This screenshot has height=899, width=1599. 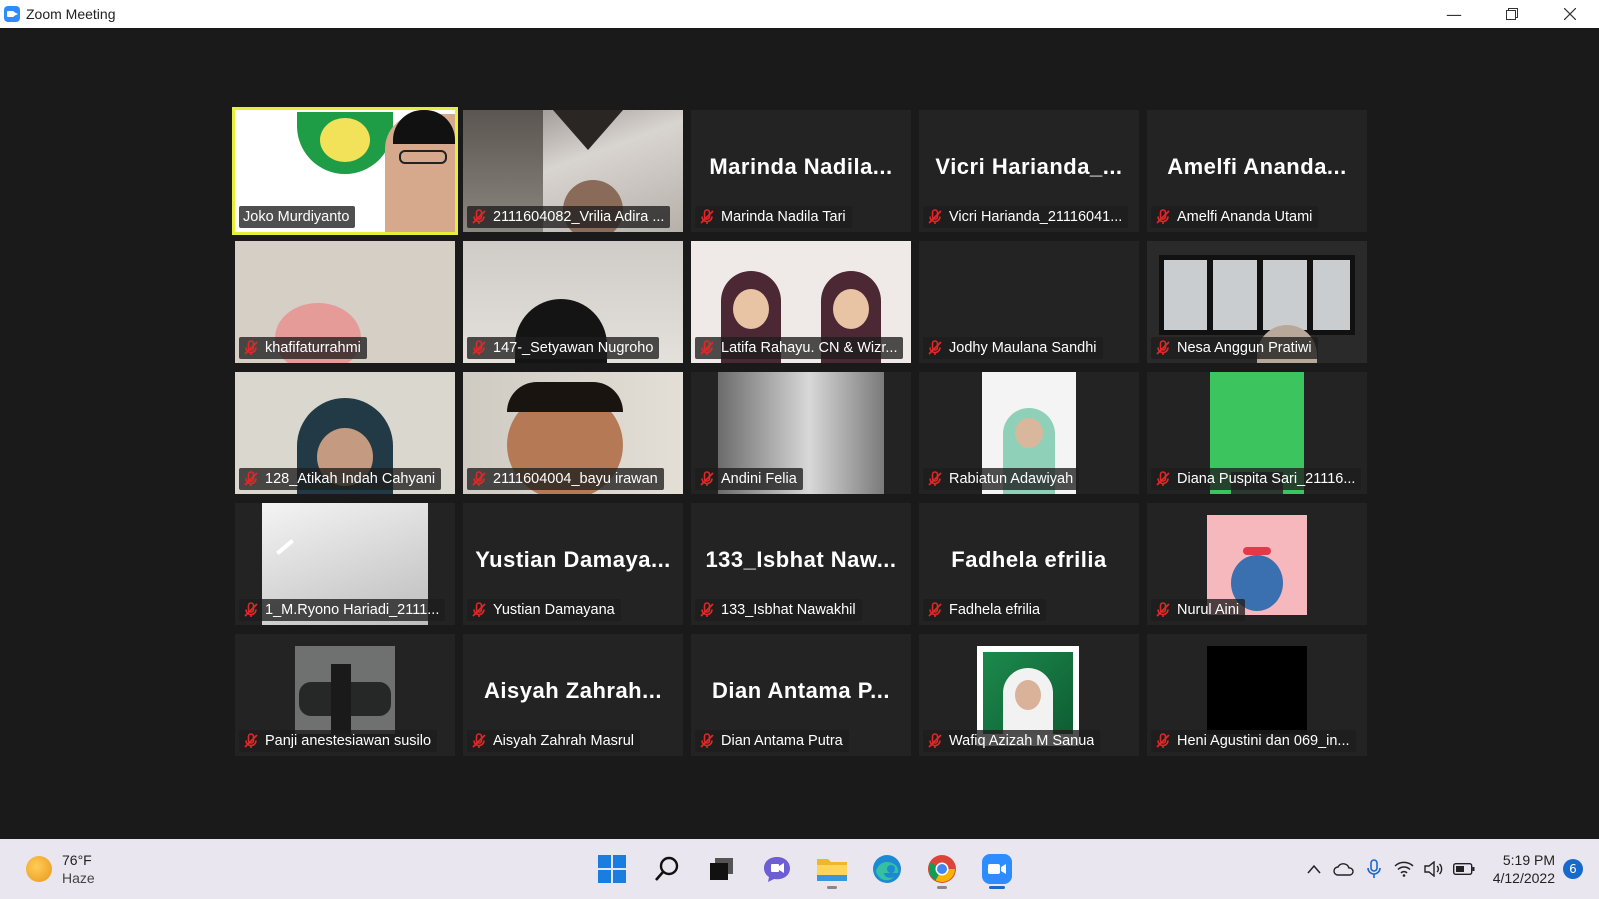 I want to click on restore-button, so click(x=1512, y=14).